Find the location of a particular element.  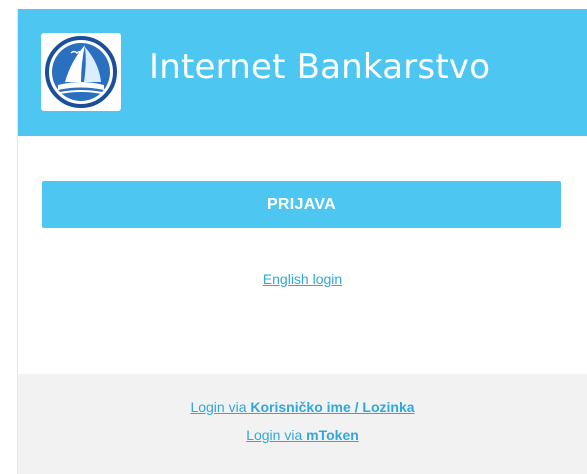

login-via-mtoken-link: Login via mToken is located at coordinates (302, 435).